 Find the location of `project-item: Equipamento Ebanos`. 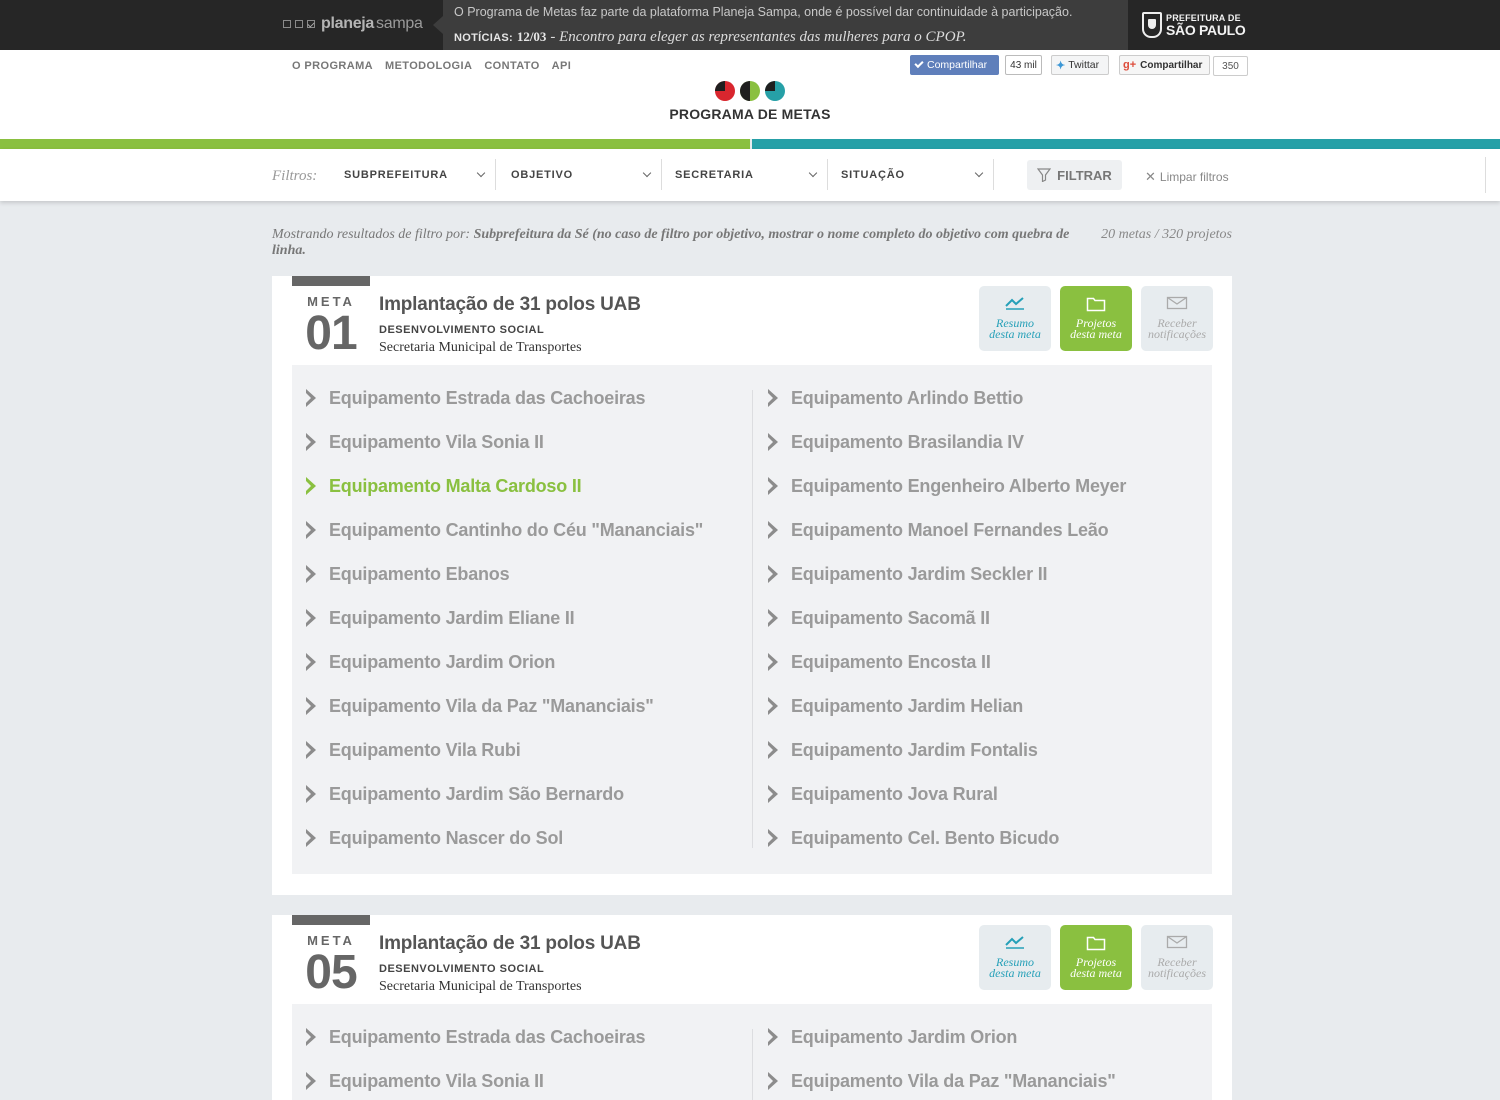

project-item: Equipamento Ebanos is located at coordinates (408, 574).